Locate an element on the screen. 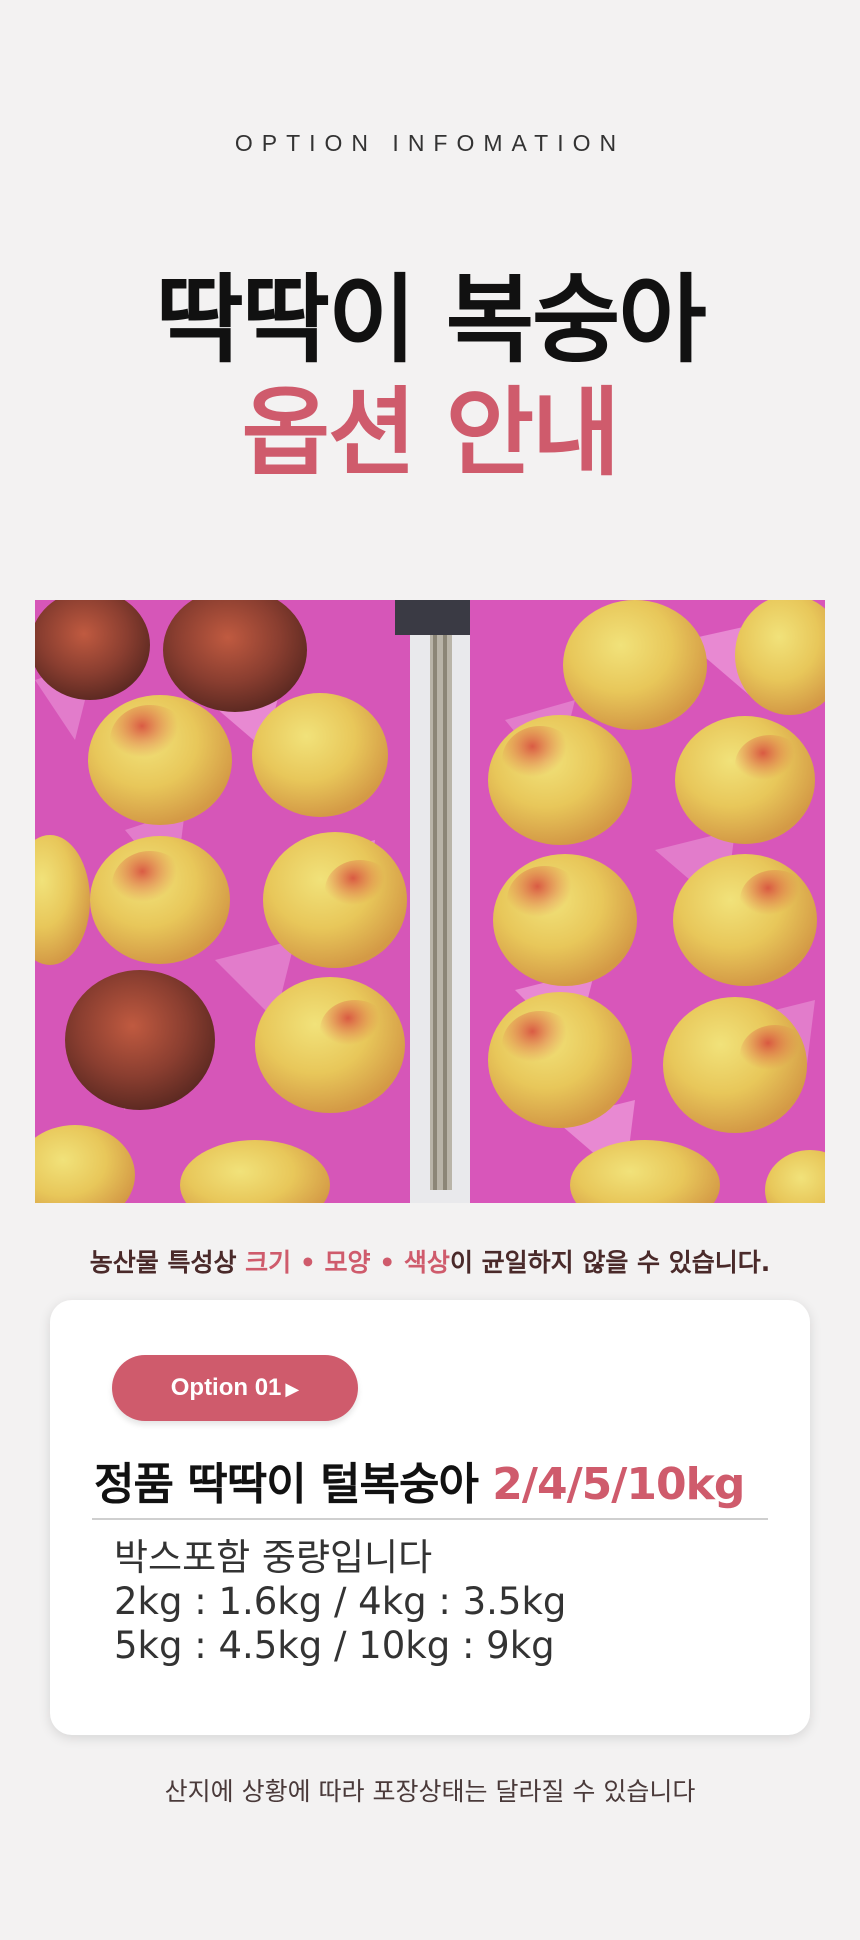  section-eyebrow: OPTION INFOMATION is located at coordinates (430, 143).